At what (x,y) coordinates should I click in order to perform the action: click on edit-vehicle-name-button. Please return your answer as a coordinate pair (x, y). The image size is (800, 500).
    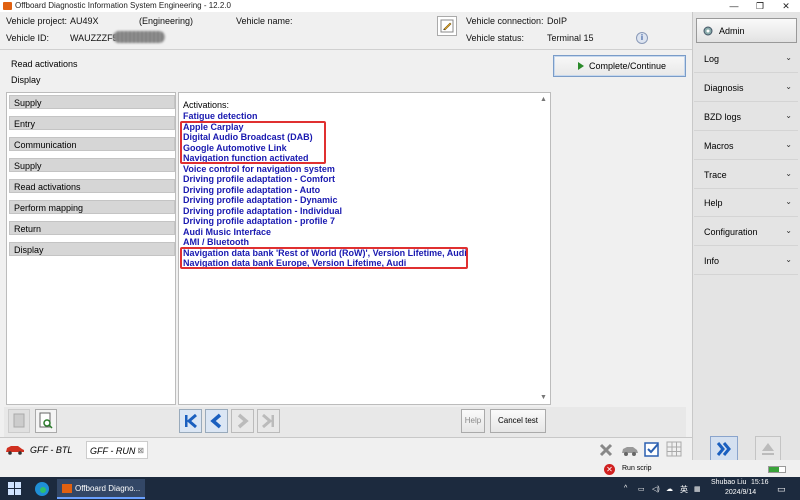
    Looking at the image, I should click on (447, 26).